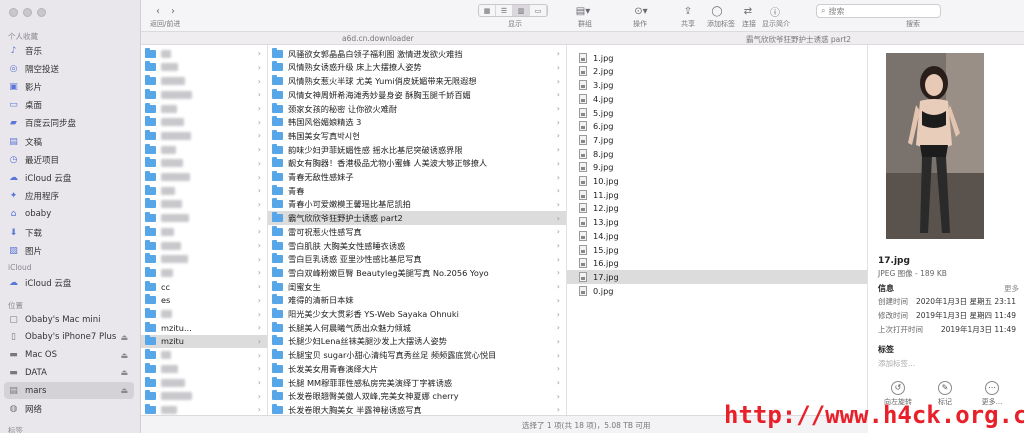 The height and width of the screenshot is (433, 1024). What do you see at coordinates (417, 205) in the screenshot?
I see `folder-row: 青春小可爱嫩模王馨瑶比基尼凯拍 ›` at bounding box center [417, 205].